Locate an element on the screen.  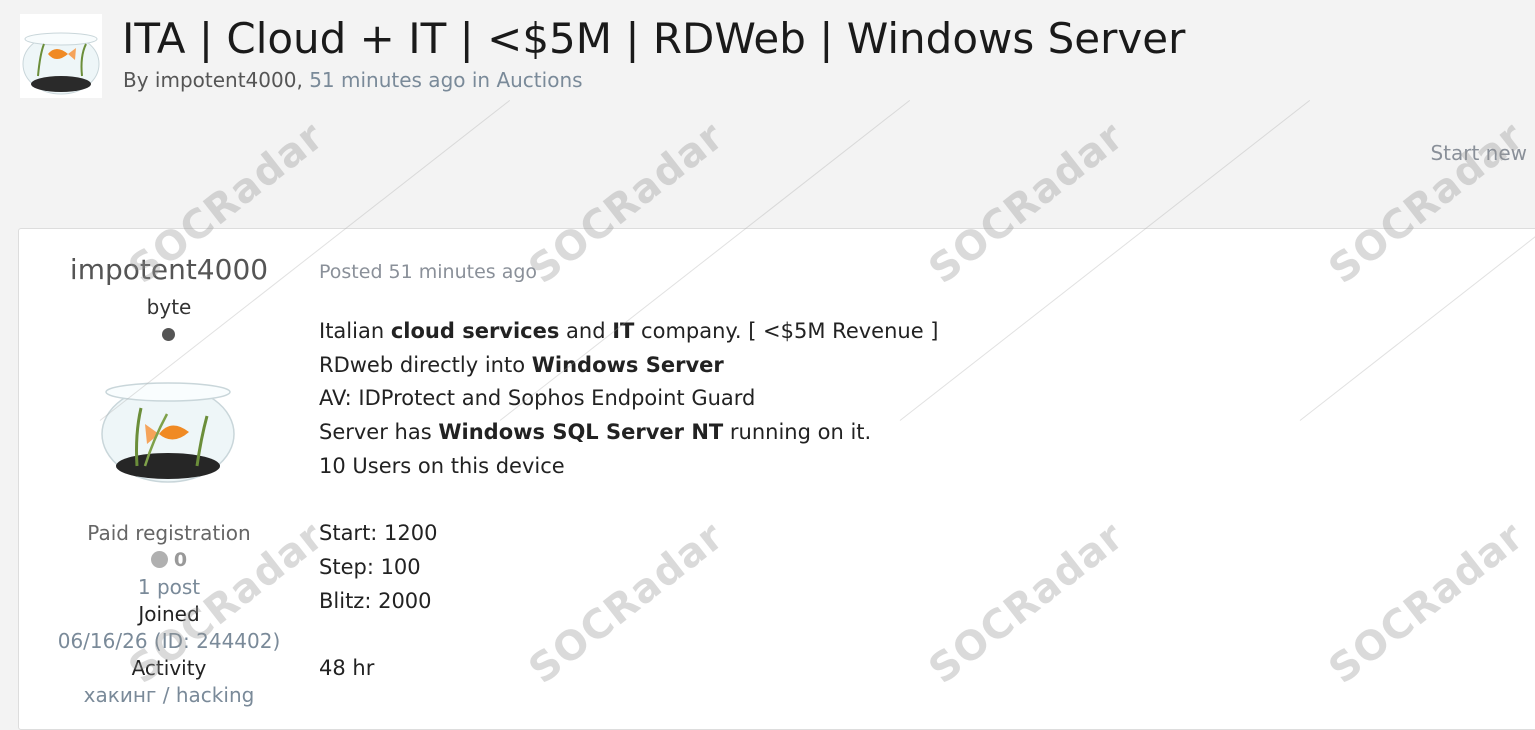
post-line-access: RDweb directly into Windows Server is located at coordinates (521, 364).